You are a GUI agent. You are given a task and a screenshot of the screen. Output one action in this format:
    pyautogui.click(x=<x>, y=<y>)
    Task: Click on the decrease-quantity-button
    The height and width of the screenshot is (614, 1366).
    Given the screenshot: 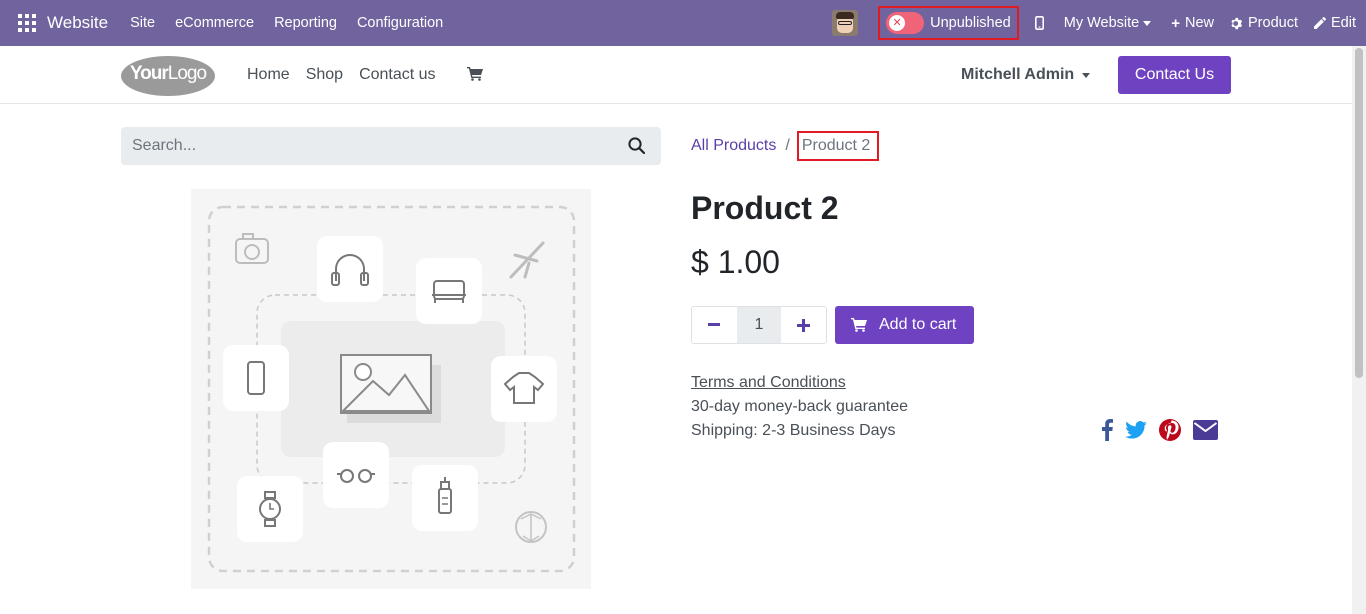 What is the action you would take?
    pyautogui.click(x=714, y=325)
    